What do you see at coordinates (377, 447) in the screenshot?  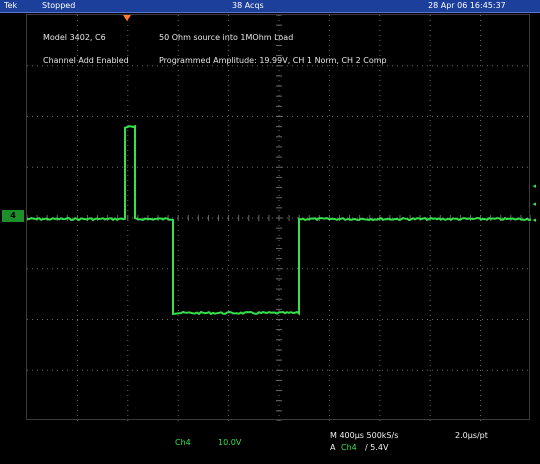 I see `trigger-level: / 5.4V` at bounding box center [377, 447].